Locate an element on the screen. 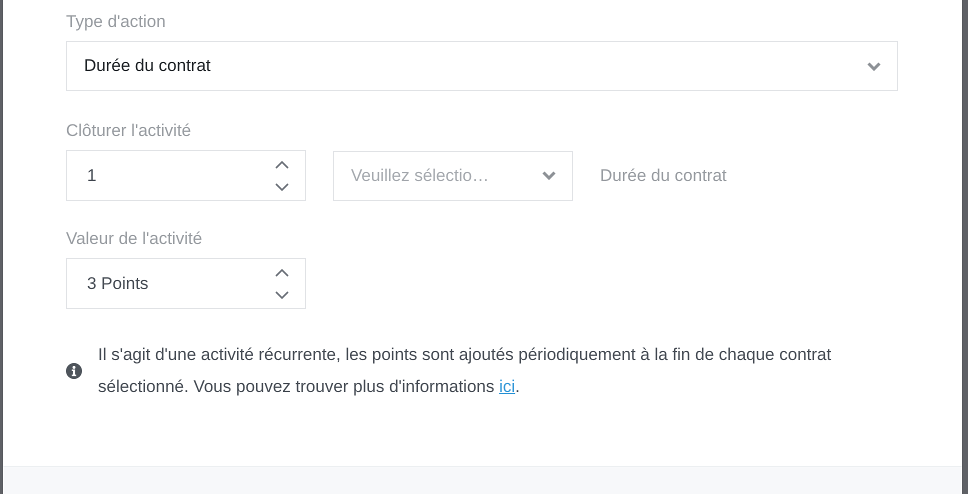  number-field: 1 is located at coordinates (186, 175).